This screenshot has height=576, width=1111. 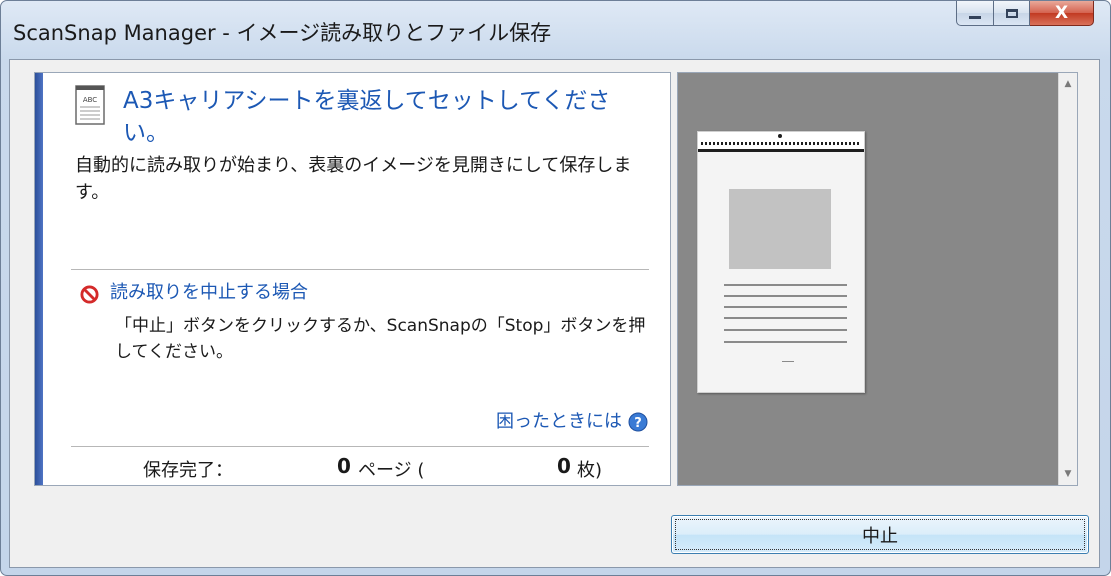 What do you see at coordinates (367, 117) in the screenshot?
I see `main-instruction: A3キャリアシートを裏返してセットしてください。` at bounding box center [367, 117].